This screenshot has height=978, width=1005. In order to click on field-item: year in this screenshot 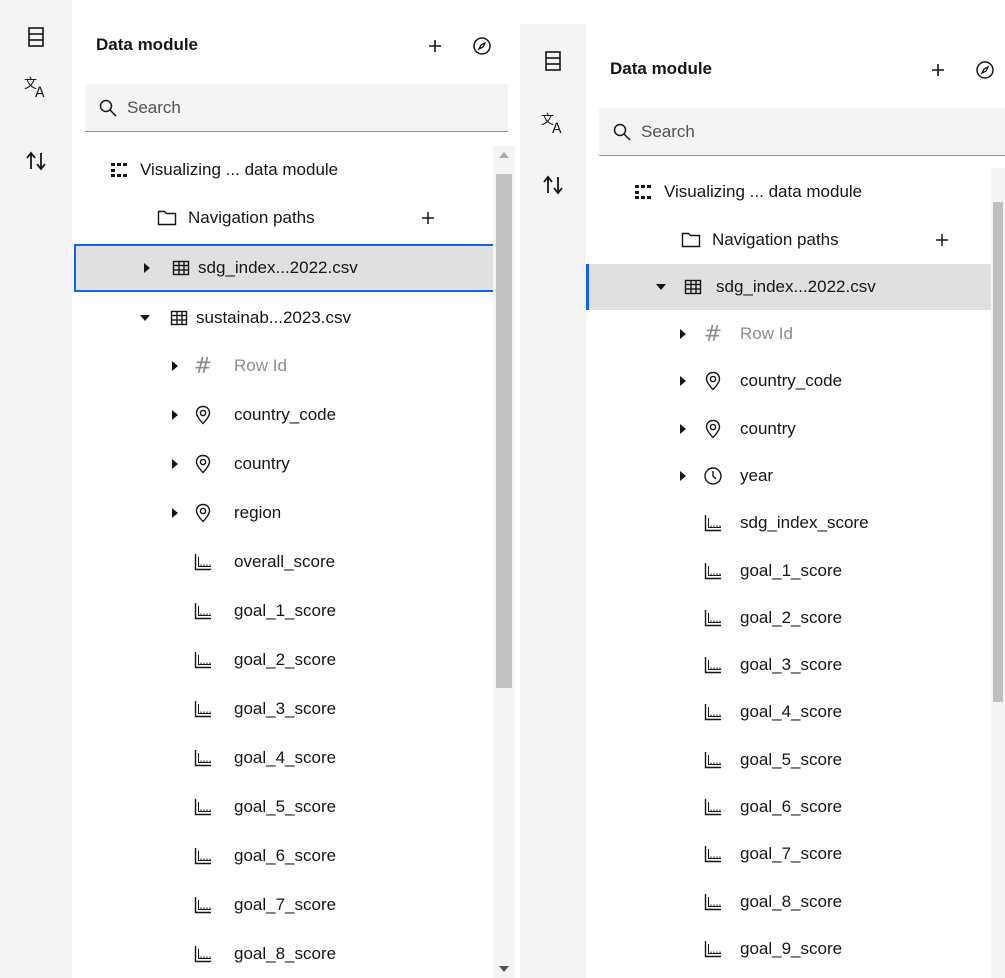, I will do `click(788, 476)`.